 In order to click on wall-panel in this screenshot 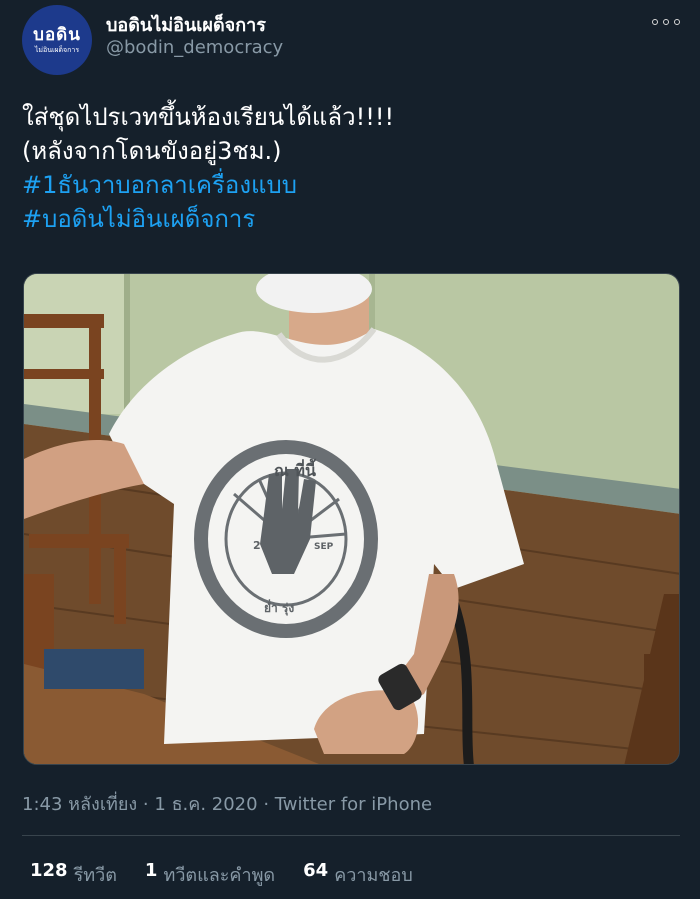, I will do `click(74, 344)`.